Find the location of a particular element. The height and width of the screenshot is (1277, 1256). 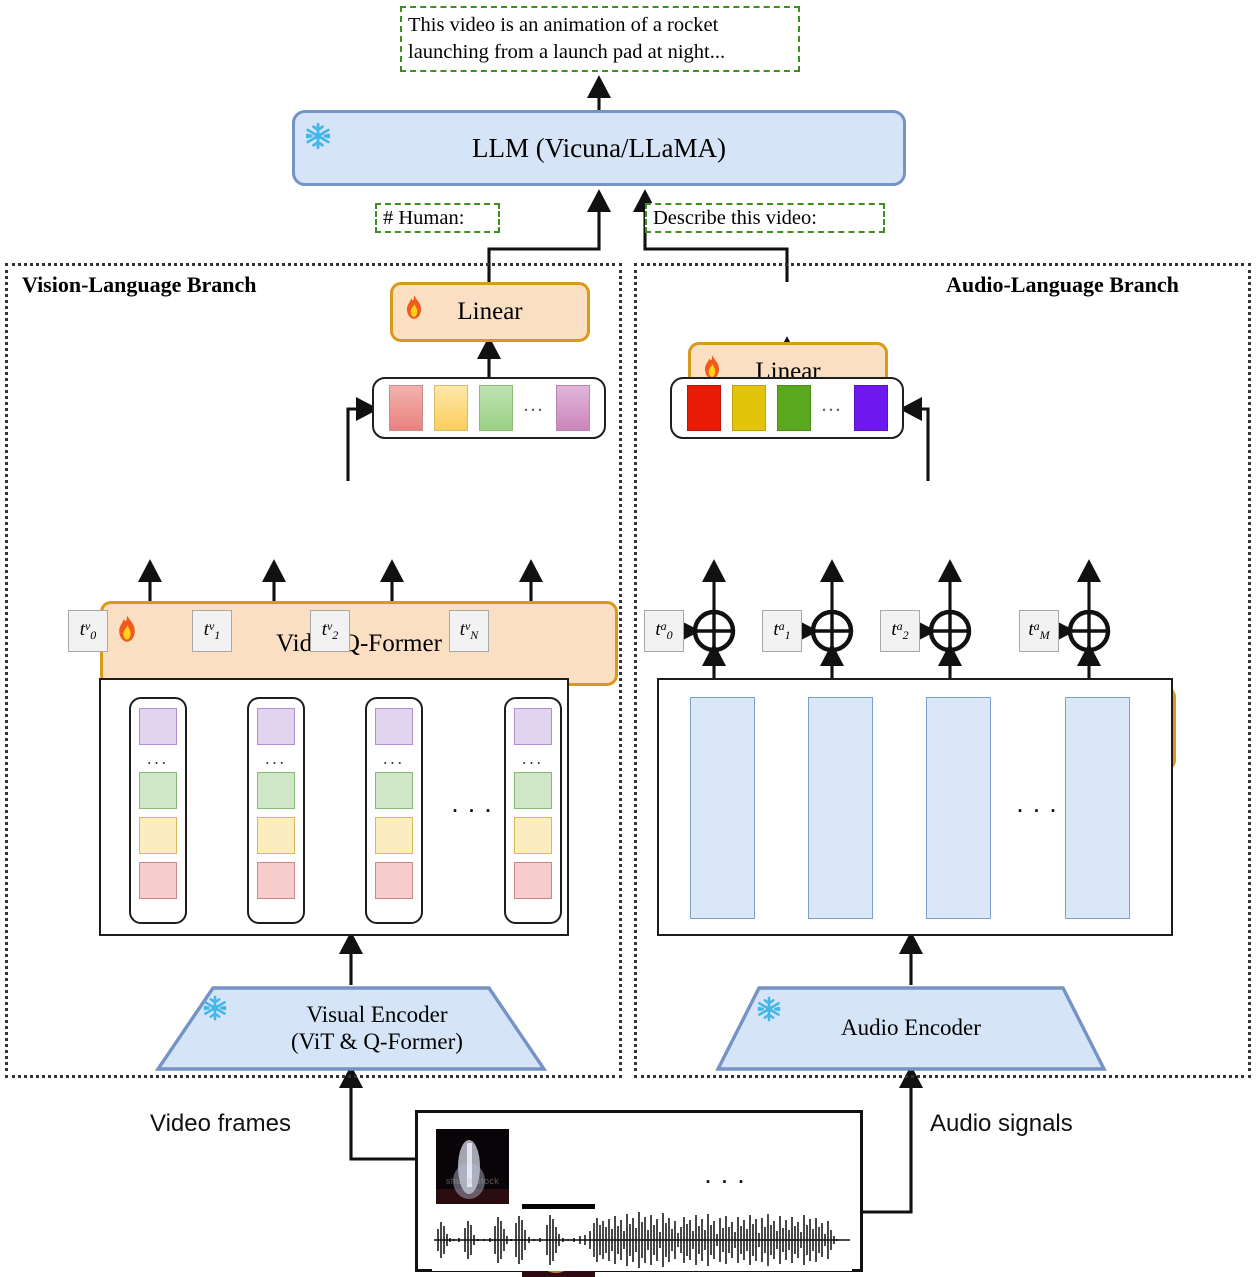

llm-block: LLM (Vicuna/LLaMA) is located at coordinates (599, 148).